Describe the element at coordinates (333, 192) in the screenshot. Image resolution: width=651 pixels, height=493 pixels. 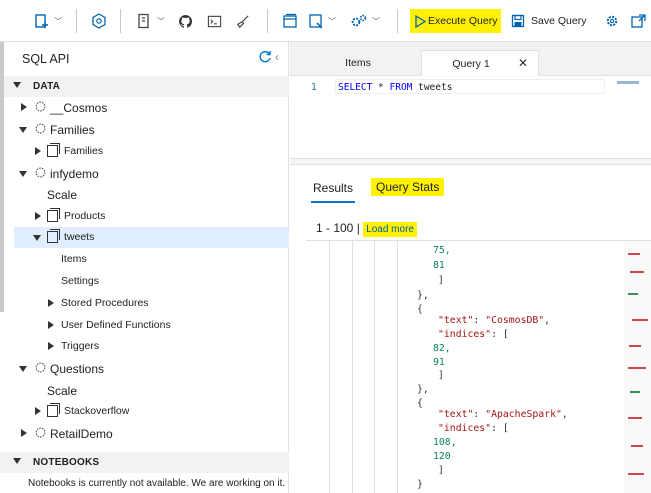
I see `tab-results: Results` at that location.